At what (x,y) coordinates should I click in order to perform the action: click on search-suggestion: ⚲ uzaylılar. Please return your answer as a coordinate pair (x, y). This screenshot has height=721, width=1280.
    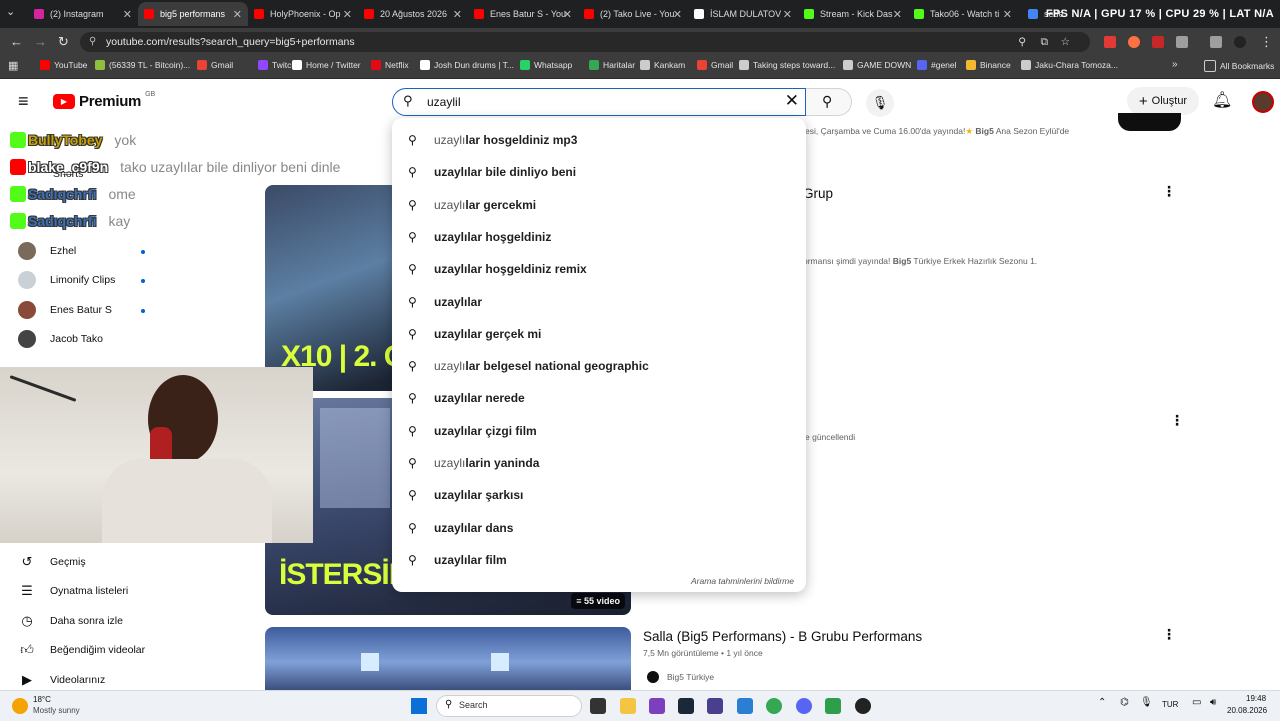
    Looking at the image, I should click on (445, 302).